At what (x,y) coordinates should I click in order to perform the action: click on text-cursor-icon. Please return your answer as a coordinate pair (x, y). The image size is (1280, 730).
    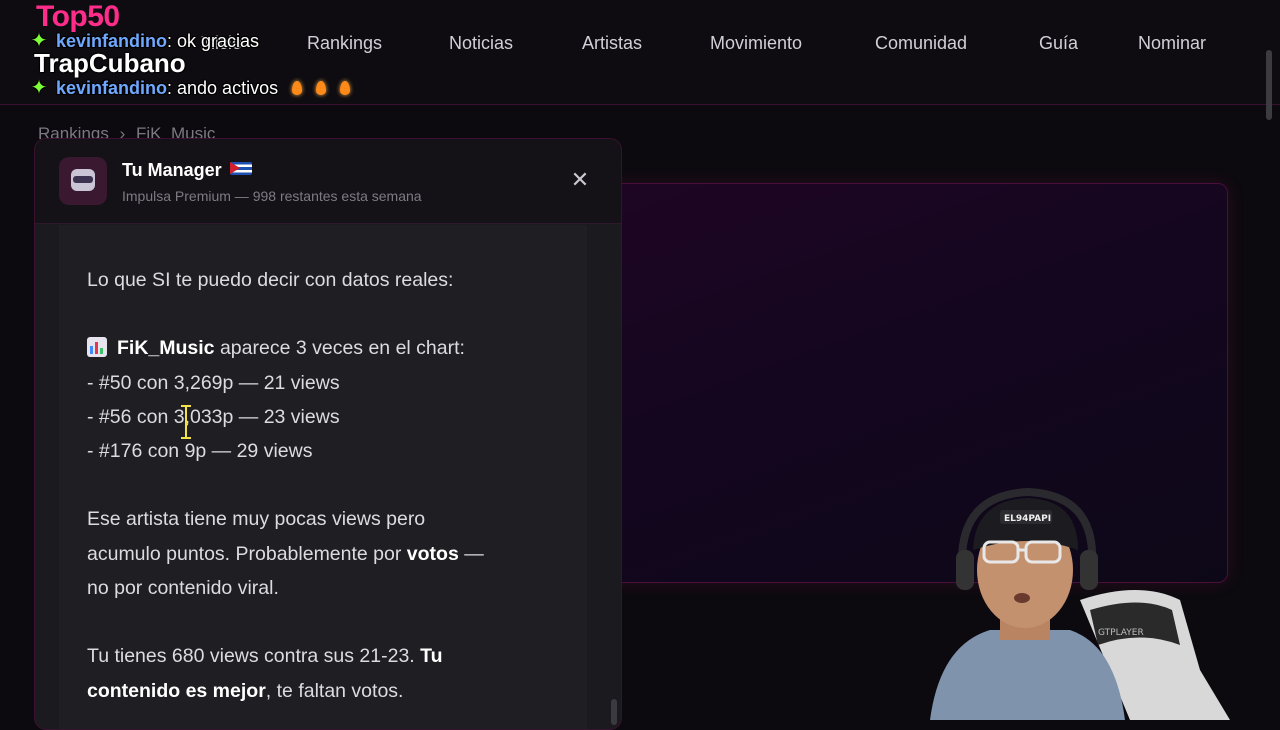
    Looking at the image, I should click on (186, 422).